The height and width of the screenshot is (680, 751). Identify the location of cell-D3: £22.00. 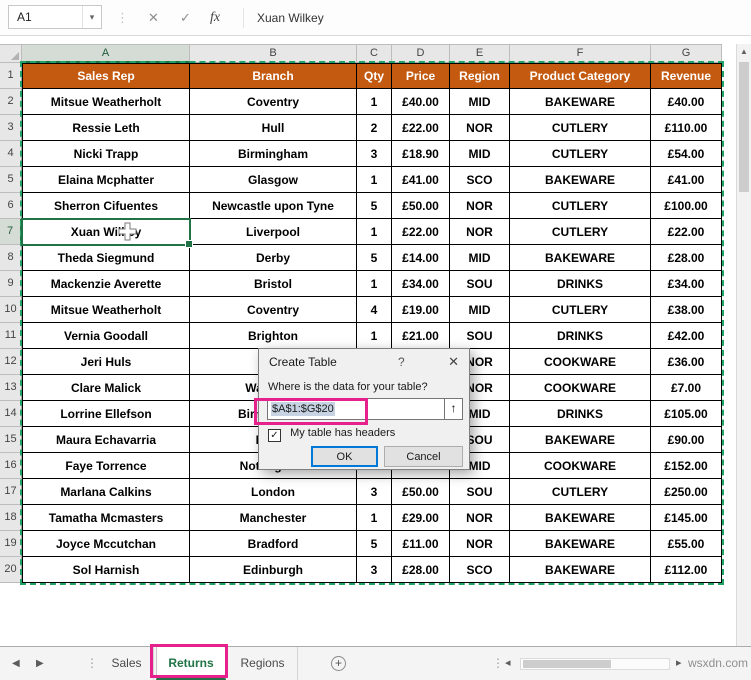
(421, 128).